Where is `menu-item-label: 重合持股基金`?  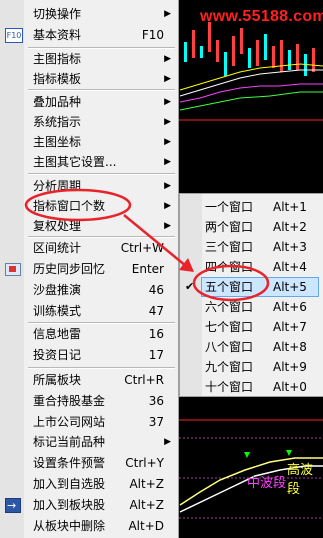 menu-item-label: 重合持股基金 is located at coordinates (69, 401).